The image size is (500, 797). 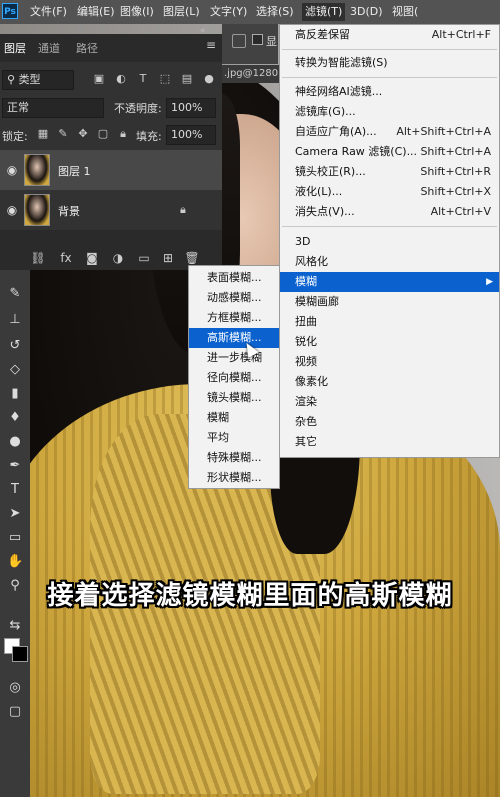 I want to click on pen-tool-icon: ✒, so click(x=15, y=466).